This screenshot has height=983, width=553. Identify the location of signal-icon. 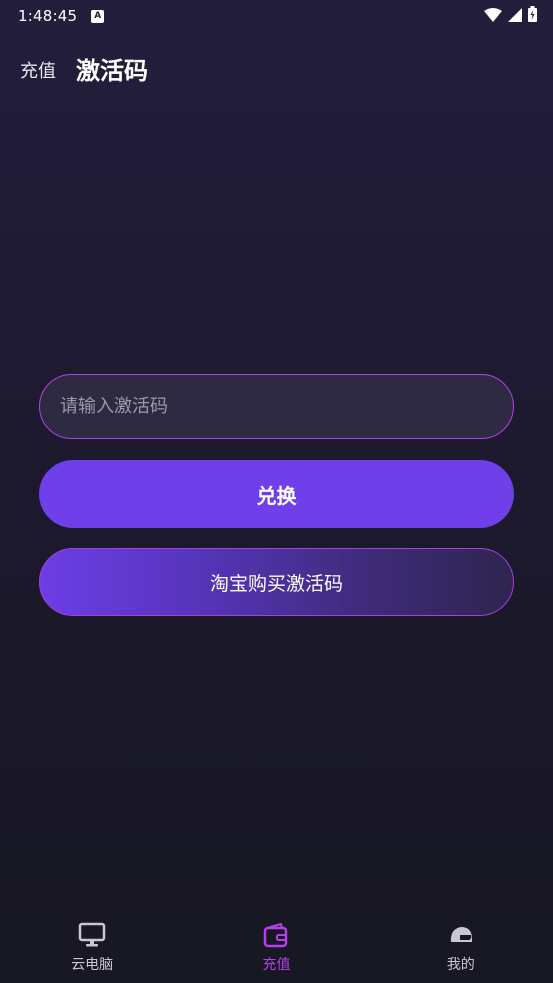
(515, 16).